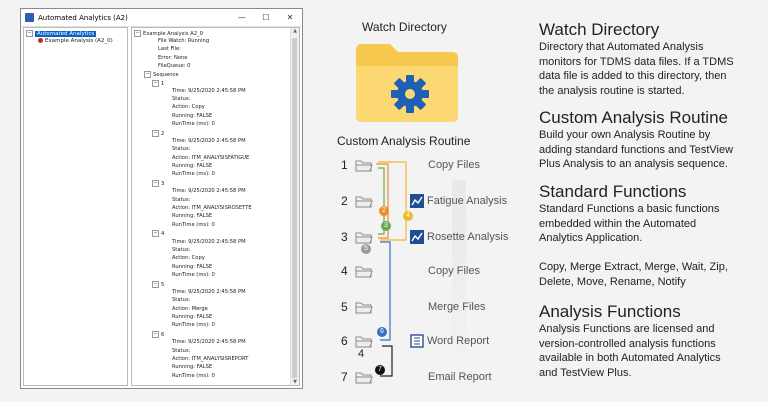  What do you see at coordinates (454, 271) in the screenshot?
I see `step-name: Copy Files` at bounding box center [454, 271].